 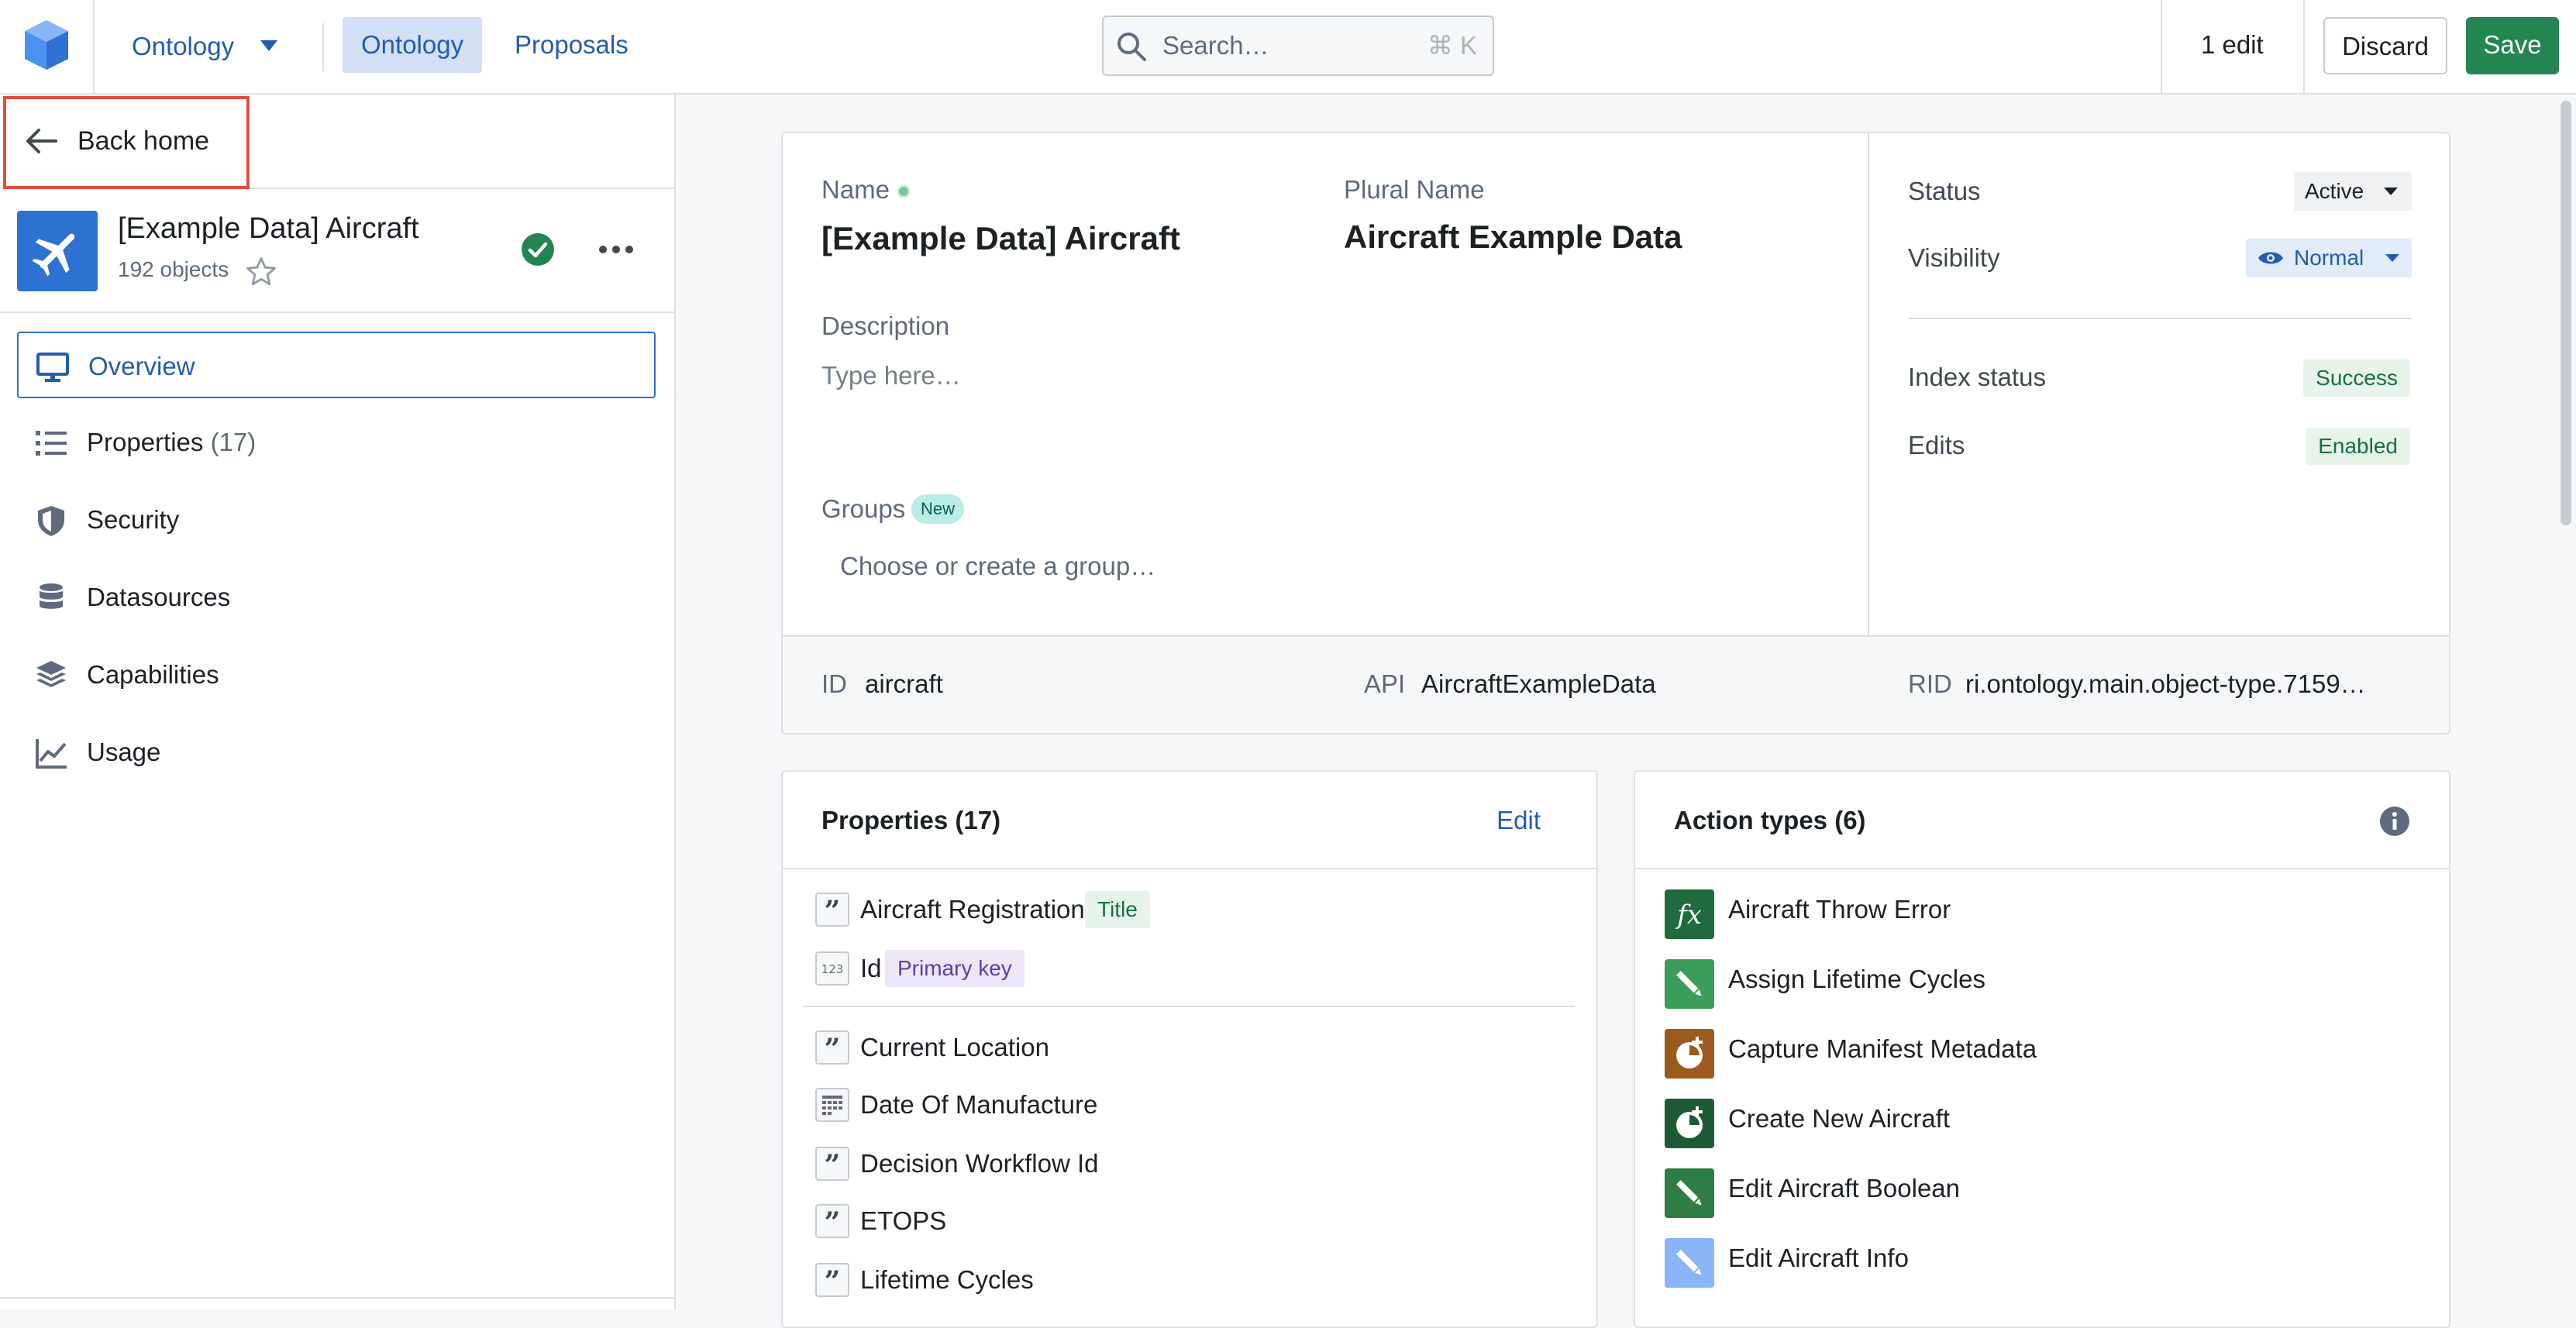 I want to click on status-dropdown: Active, so click(x=2353, y=191).